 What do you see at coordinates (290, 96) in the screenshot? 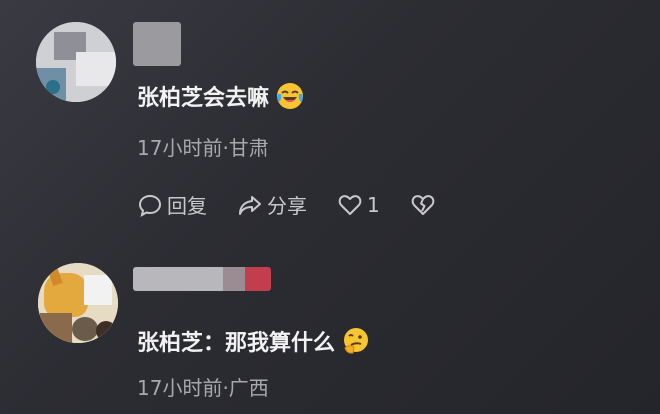
I see `laughing-crying-emoji-icon` at bounding box center [290, 96].